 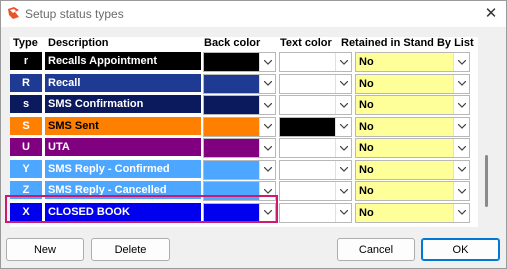 I want to click on description-cell: SMS Confirmation, so click(x=123, y=104).